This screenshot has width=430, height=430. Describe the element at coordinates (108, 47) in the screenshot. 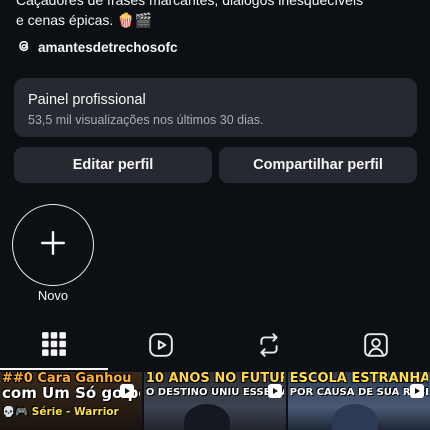

I see `threads-handle: amantesdetrechosofc` at that location.